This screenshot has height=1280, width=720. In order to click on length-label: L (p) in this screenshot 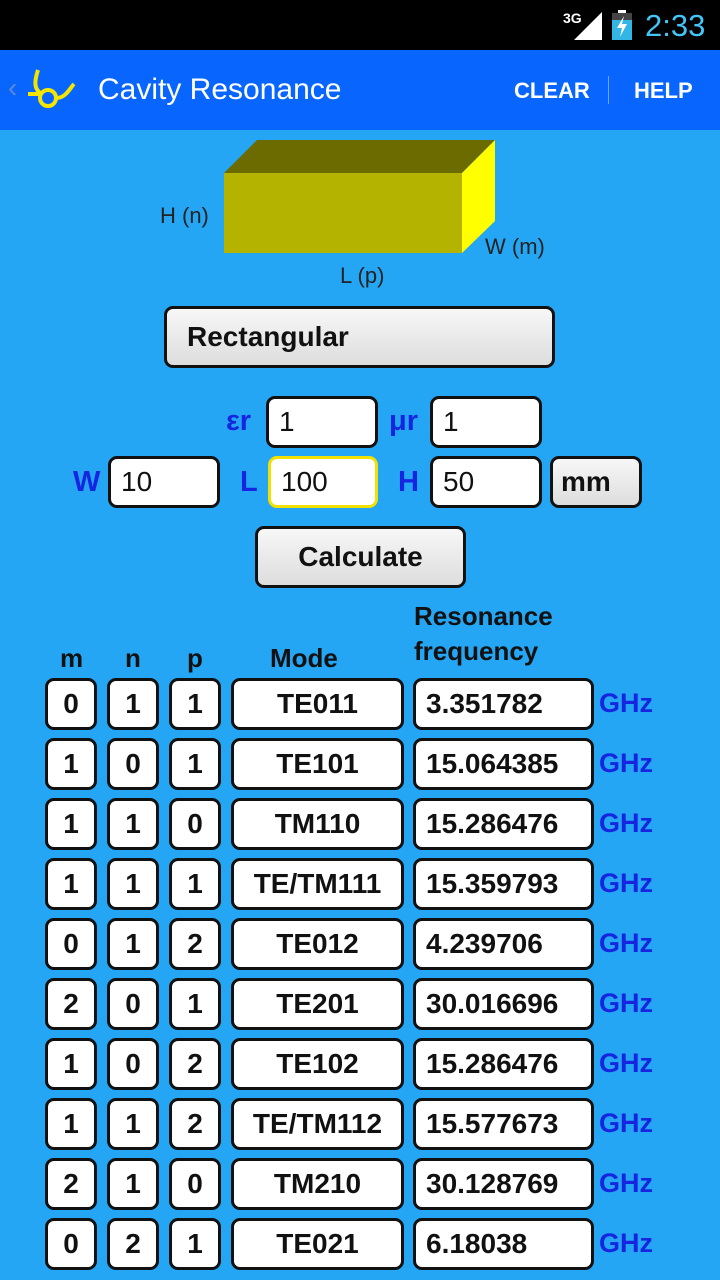, I will do `click(362, 275)`.